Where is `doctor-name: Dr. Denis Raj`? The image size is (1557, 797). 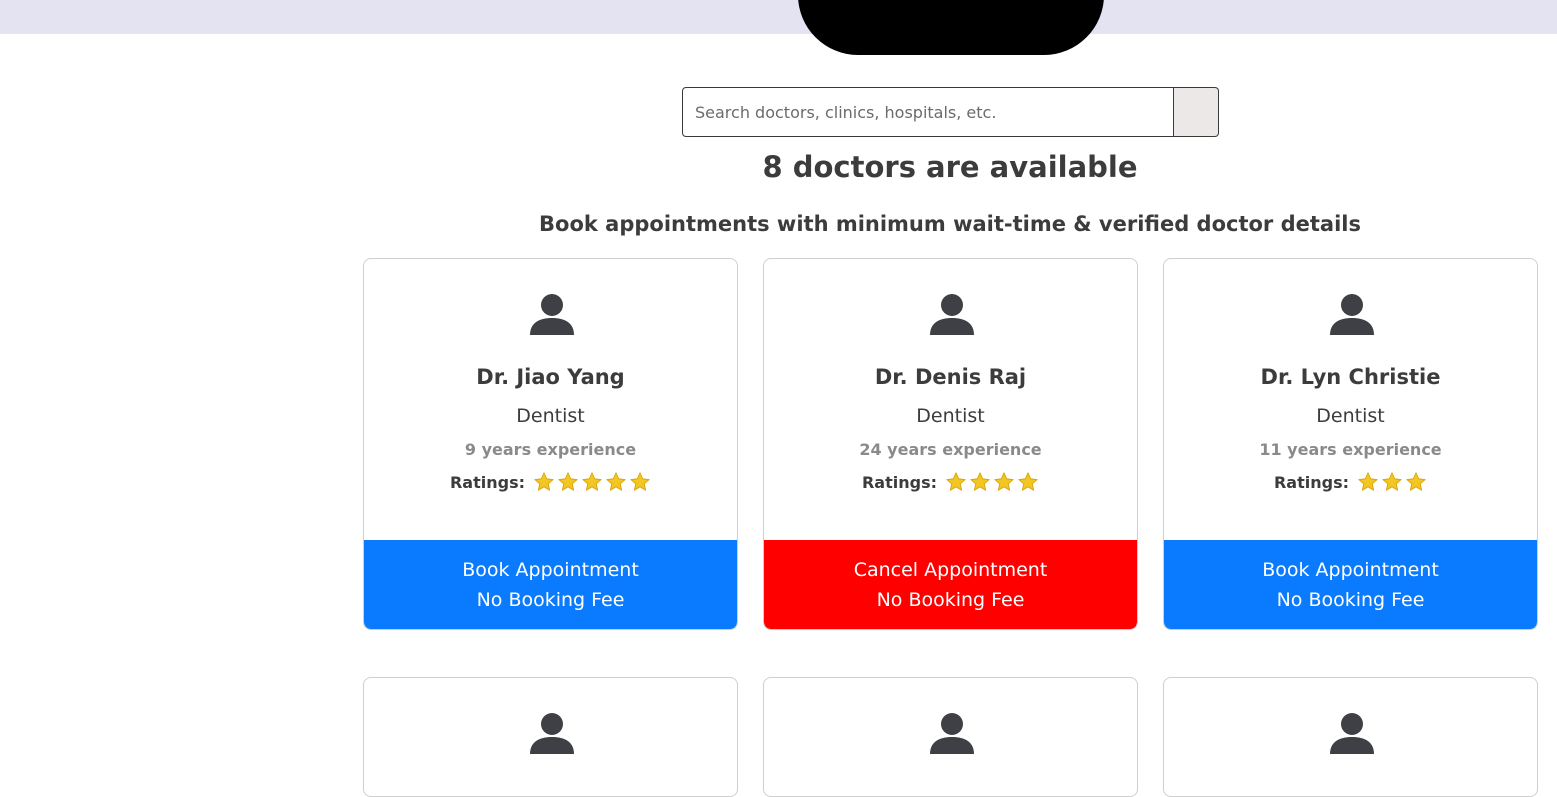 doctor-name: Dr. Denis Raj is located at coordinates (950, 377).